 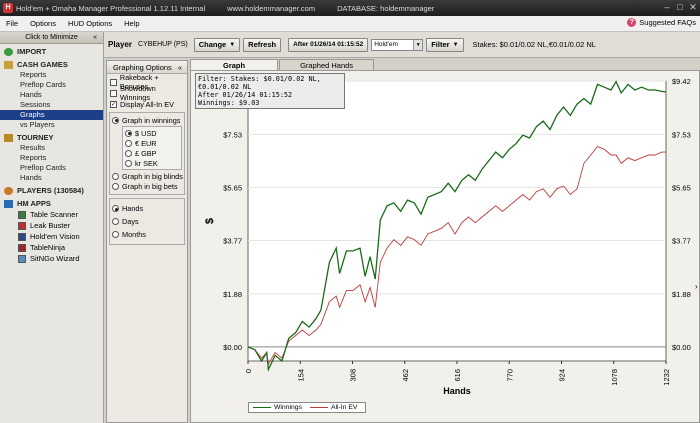 What do you see at coordinates (232, 134) in the screenshot?
I see `y-tick-label-left: $7.53` at bounding box center [232, 134].